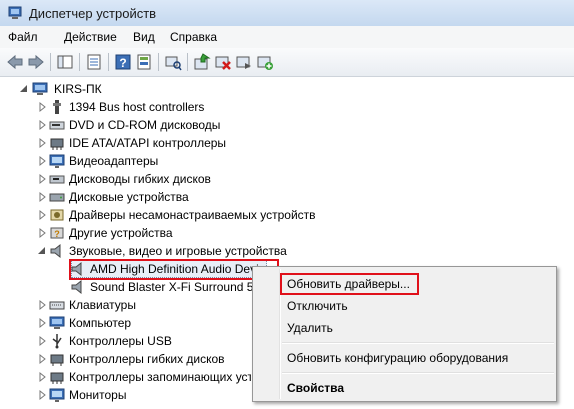 Image resolution: width=574 pixels, height=409 pixels. I want to click on highlight-box-menu-item, so click(349, 284).